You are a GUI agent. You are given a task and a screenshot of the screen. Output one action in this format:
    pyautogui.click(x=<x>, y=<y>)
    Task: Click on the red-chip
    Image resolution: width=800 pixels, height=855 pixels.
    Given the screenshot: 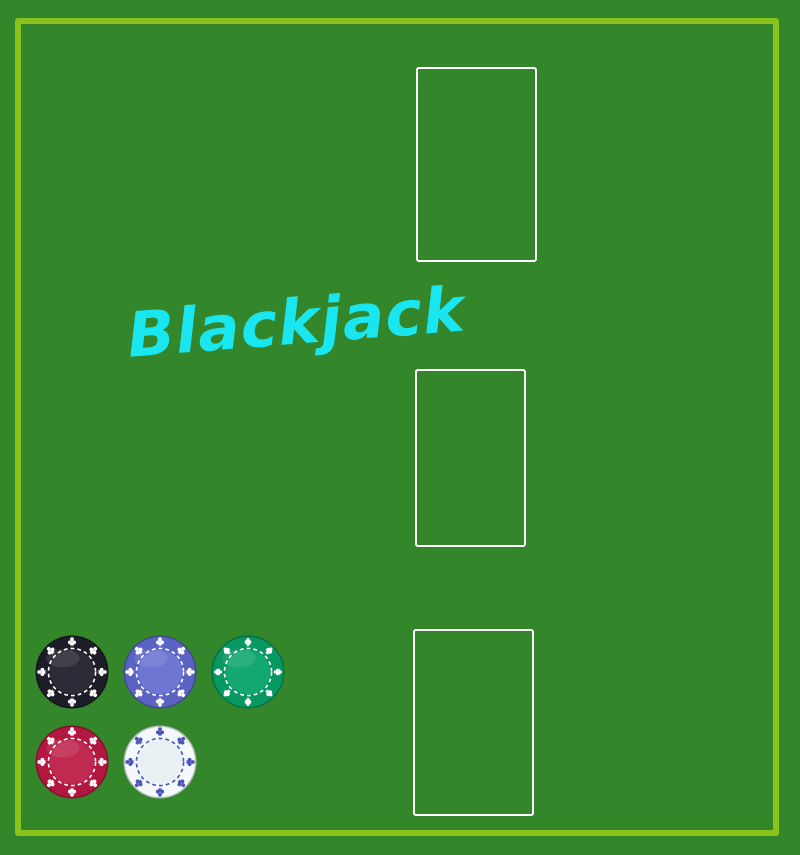 What is the action you would take?
    pyautogui.click(x=72, y=762)
    